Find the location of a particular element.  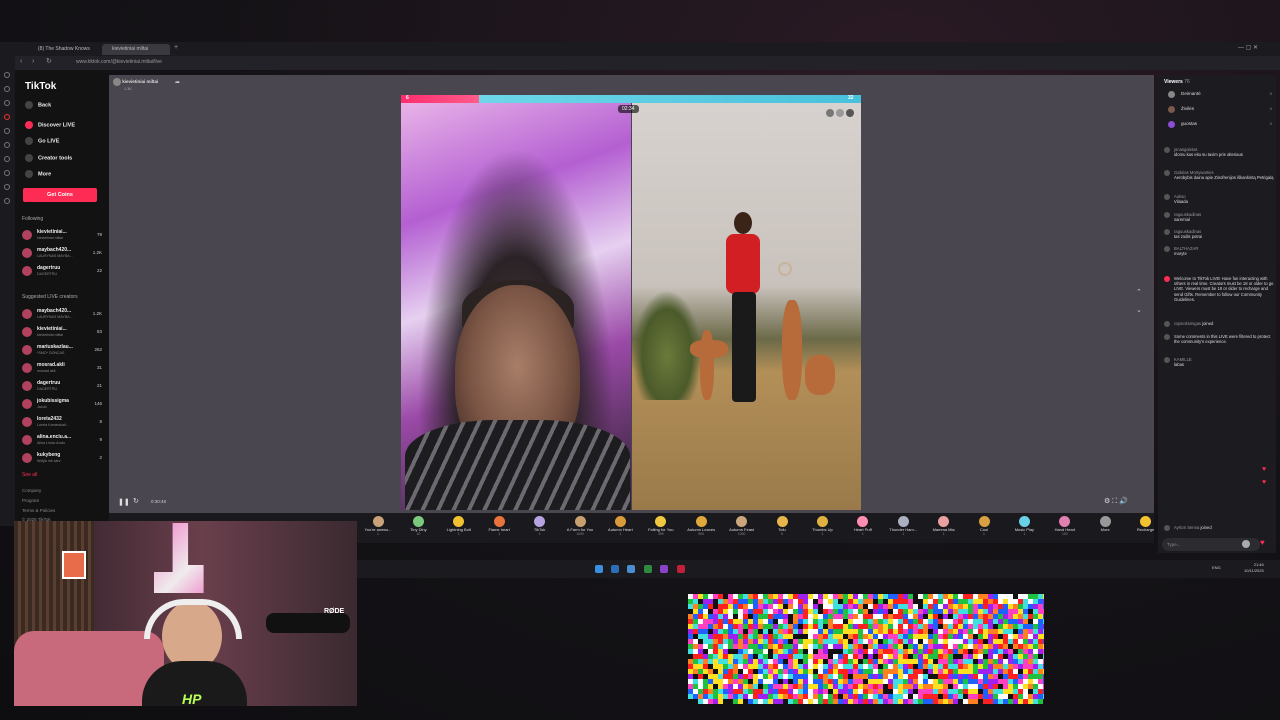

like-icon: ♥ is located at coordinates (1262, 542).